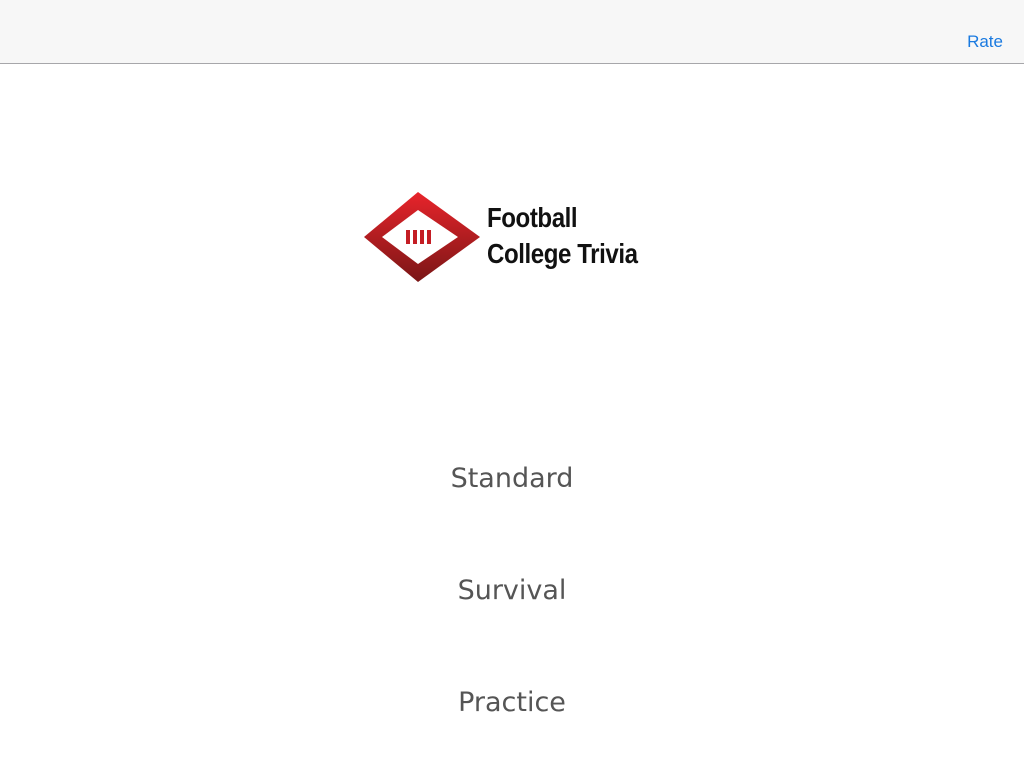 This screenshot has width=1024, height=768. Describe the element at coordinates (532, 217) in the screenshot. I see `logo-line-1: Football` at that location.